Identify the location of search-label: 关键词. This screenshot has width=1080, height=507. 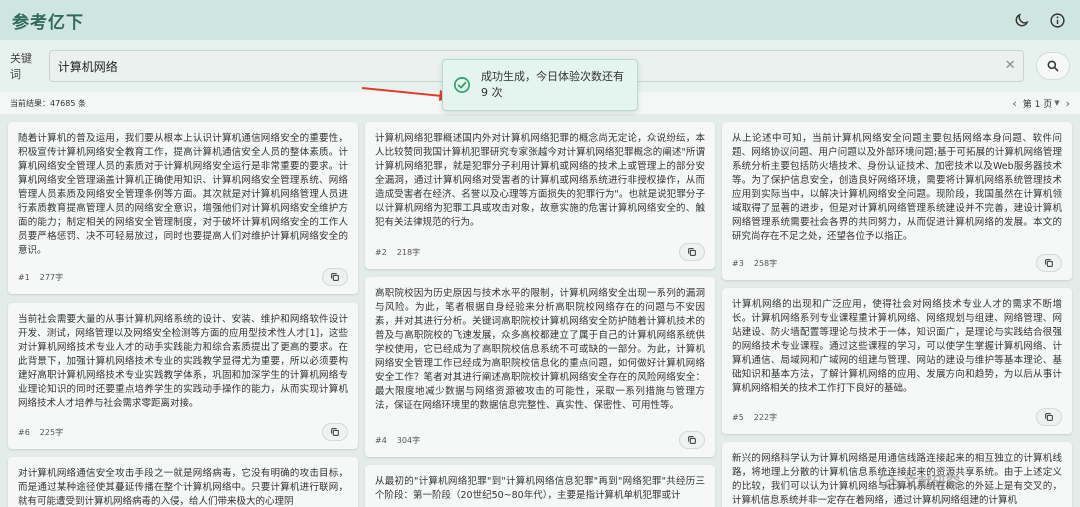
(21, 66).